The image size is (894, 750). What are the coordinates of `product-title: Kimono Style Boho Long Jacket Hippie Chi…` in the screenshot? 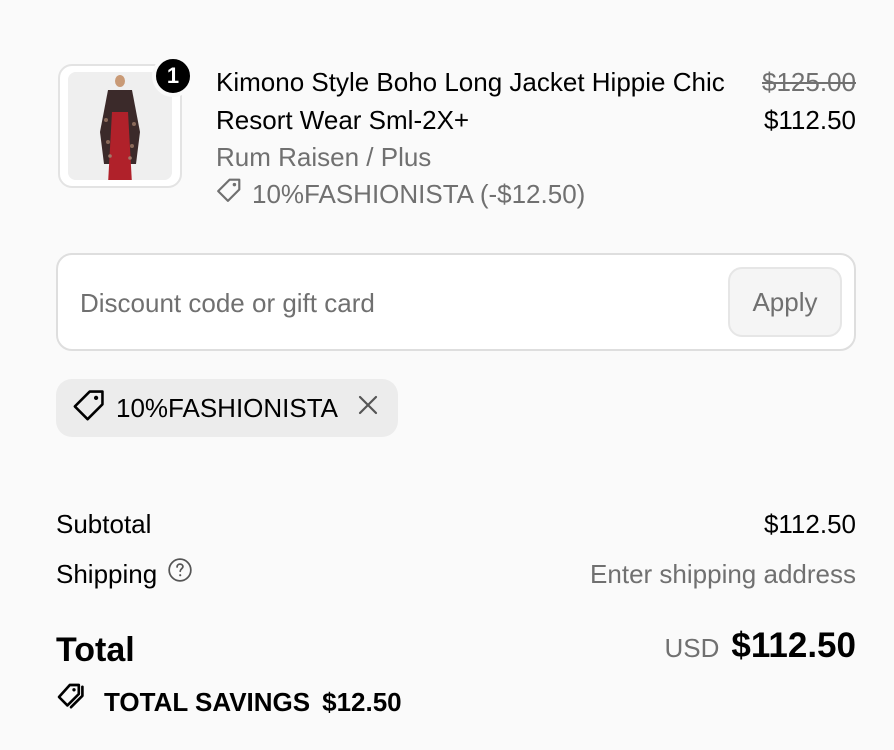 It's located at (470, 101).